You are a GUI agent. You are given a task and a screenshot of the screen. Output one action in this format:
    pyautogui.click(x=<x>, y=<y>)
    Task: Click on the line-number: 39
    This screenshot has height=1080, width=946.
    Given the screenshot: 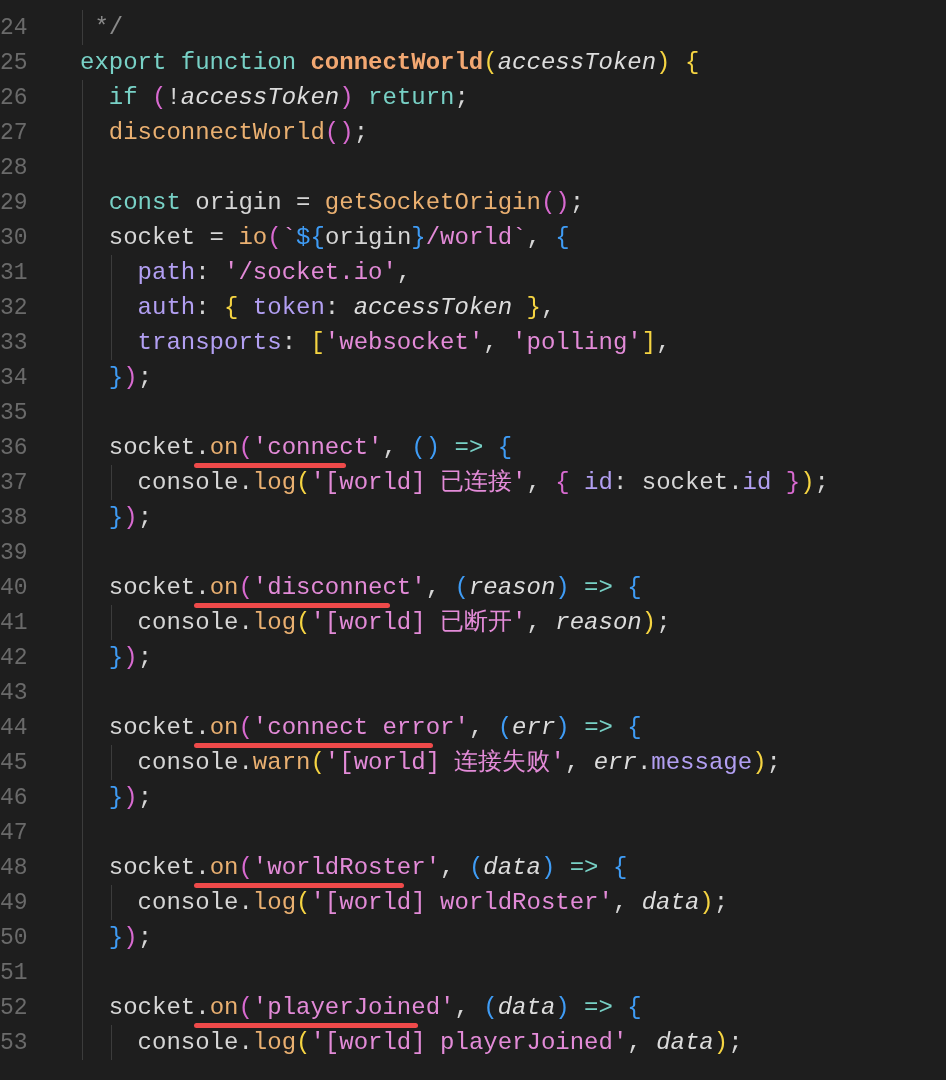 What is the action you would take?
    pyautogui.click(x=14, y=553)
    